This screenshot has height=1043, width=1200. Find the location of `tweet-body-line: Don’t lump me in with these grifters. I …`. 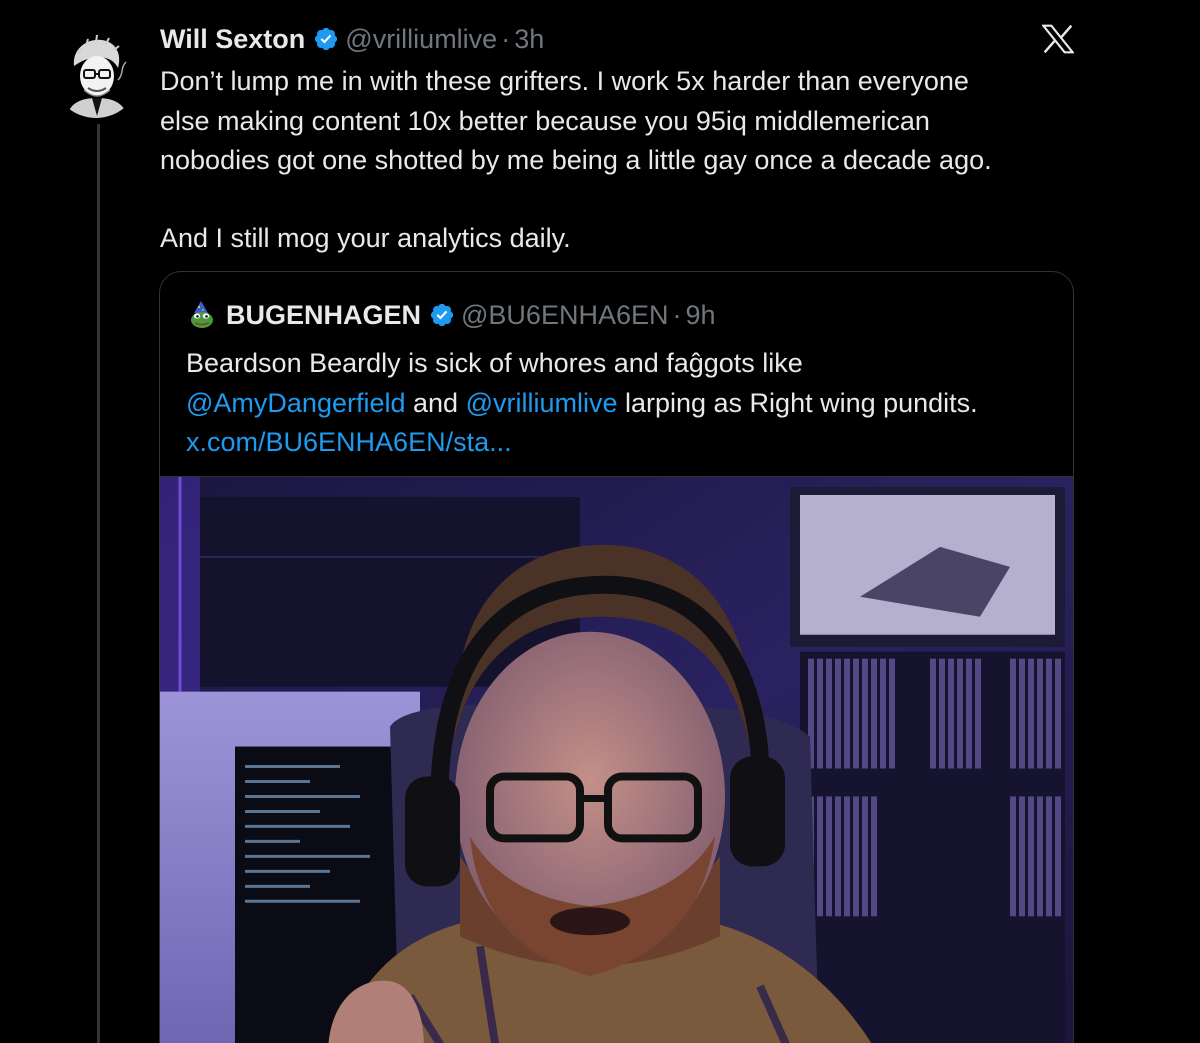

tweet-body-line: Don’t lump me in with these grifters. I … is located at coordinates (564, 81).